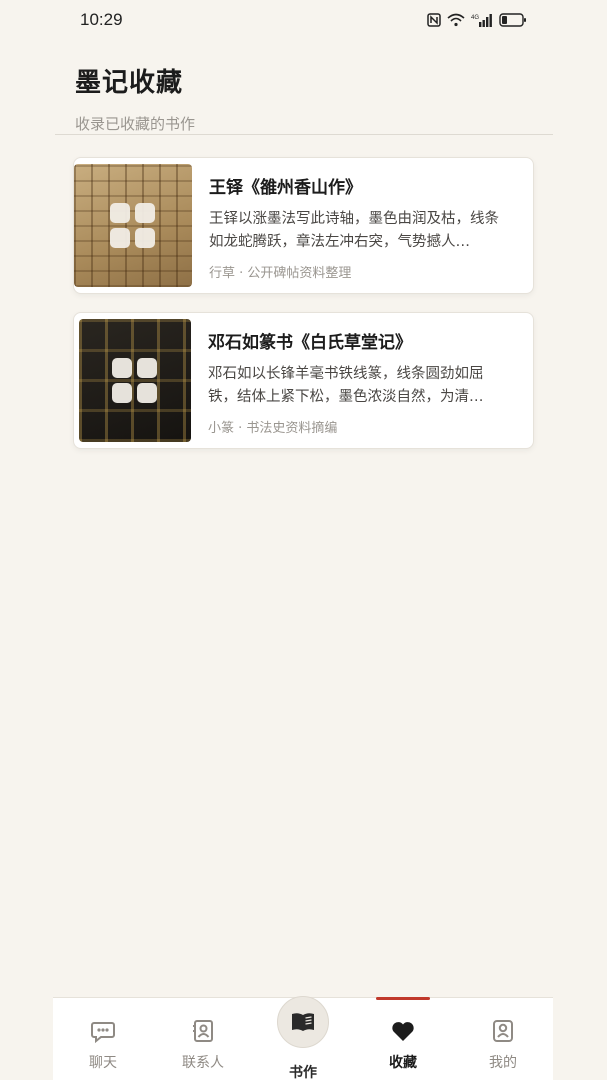 Image resolution: width=607 pixels, height=1080 pixels. What do you see at coordinates (280, 273) in the screenshot?
I see `card-meta: 行草 · 公开碑帖资料整理` at bounding box center [280, 273].